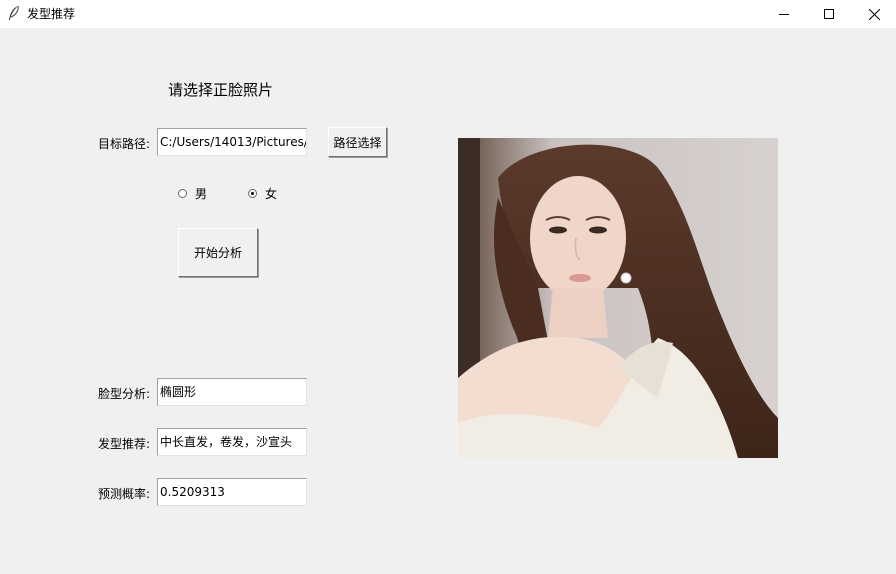 Image resolution: width=896 pixels, height=574 pixels. What do you see at coordinates (221, 90) in the screenshot?
I see `page-heading: 请选择正脸照片` at bounding box center [221, 90].